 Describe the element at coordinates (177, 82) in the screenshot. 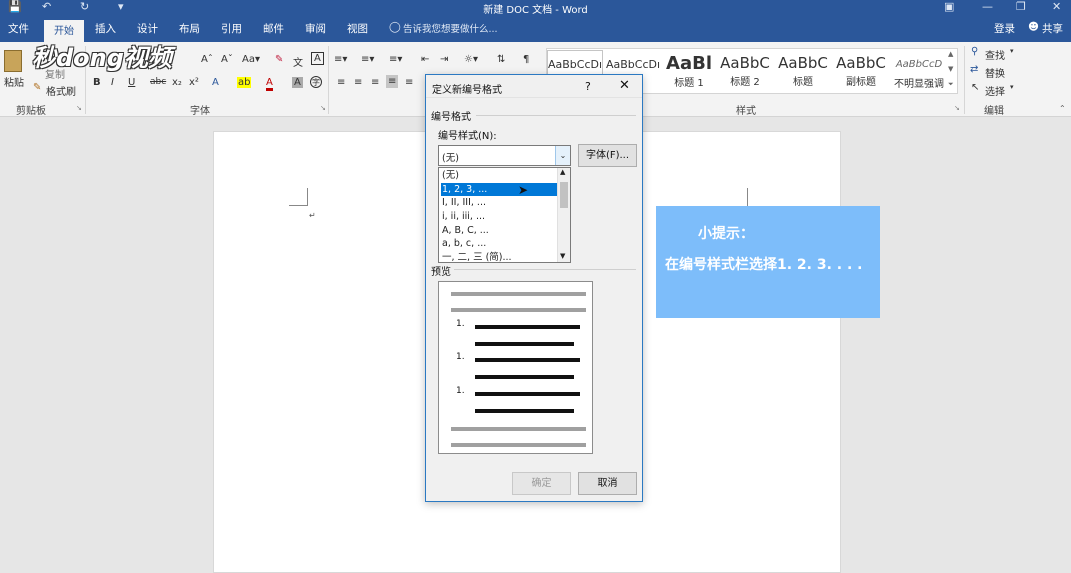

I see `subscript-icon: x₂` at that location.